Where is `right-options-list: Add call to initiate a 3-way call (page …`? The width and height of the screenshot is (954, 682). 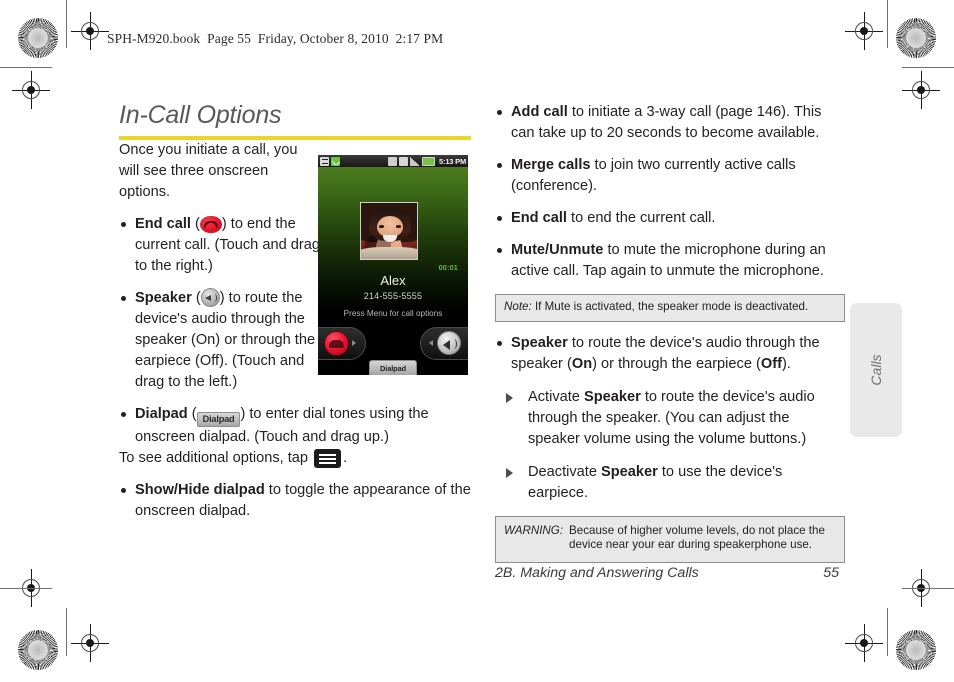 right-options-list: Add call to initiate a 3-way call (page … is located at coordinates (670, 192).